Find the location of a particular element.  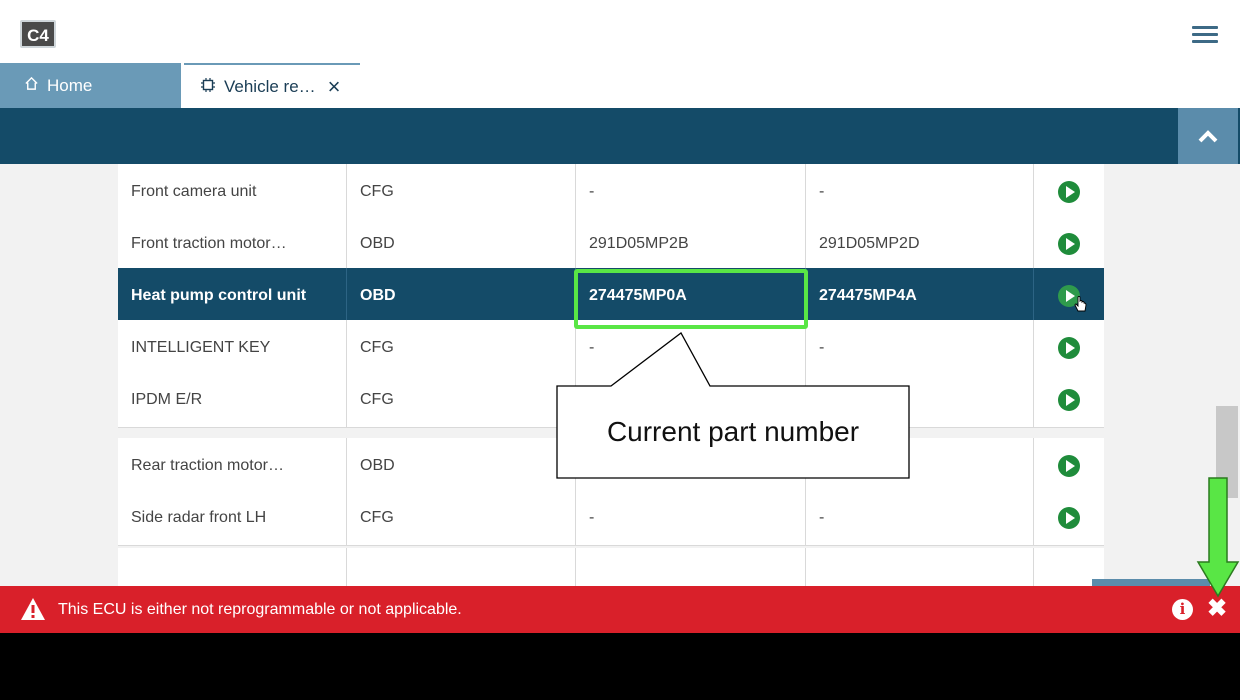

current-part-highlight is located at coordinates (691, 299).